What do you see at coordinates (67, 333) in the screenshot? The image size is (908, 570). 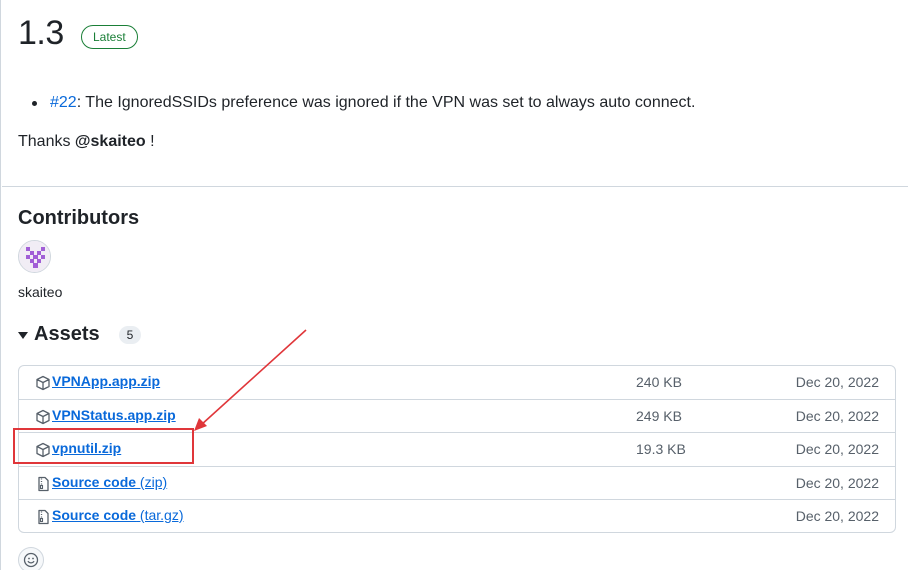 I see `assets-heading: Assets` at bounding box center [67, 333].